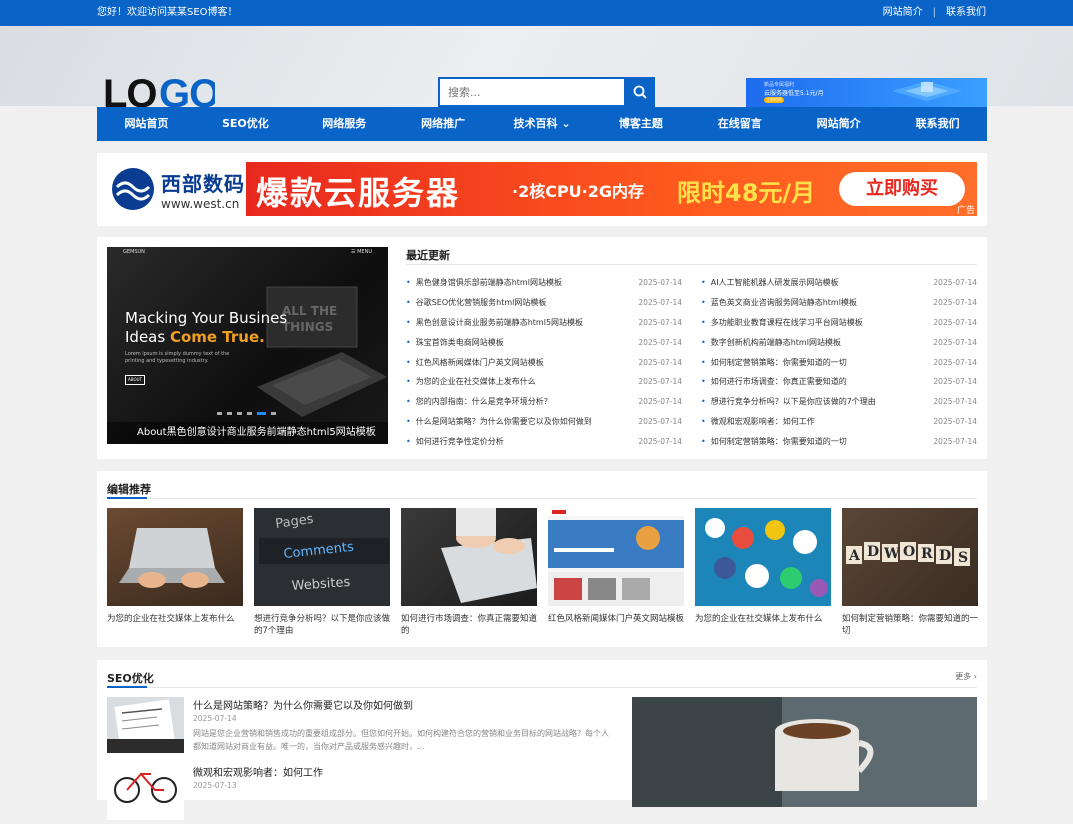 The width and height of the screenshot is (1073, 824). Describe the element at coordinates (129, 489) in the screenshot. I see `editor-picks-title: 编辑推荐` at that location.